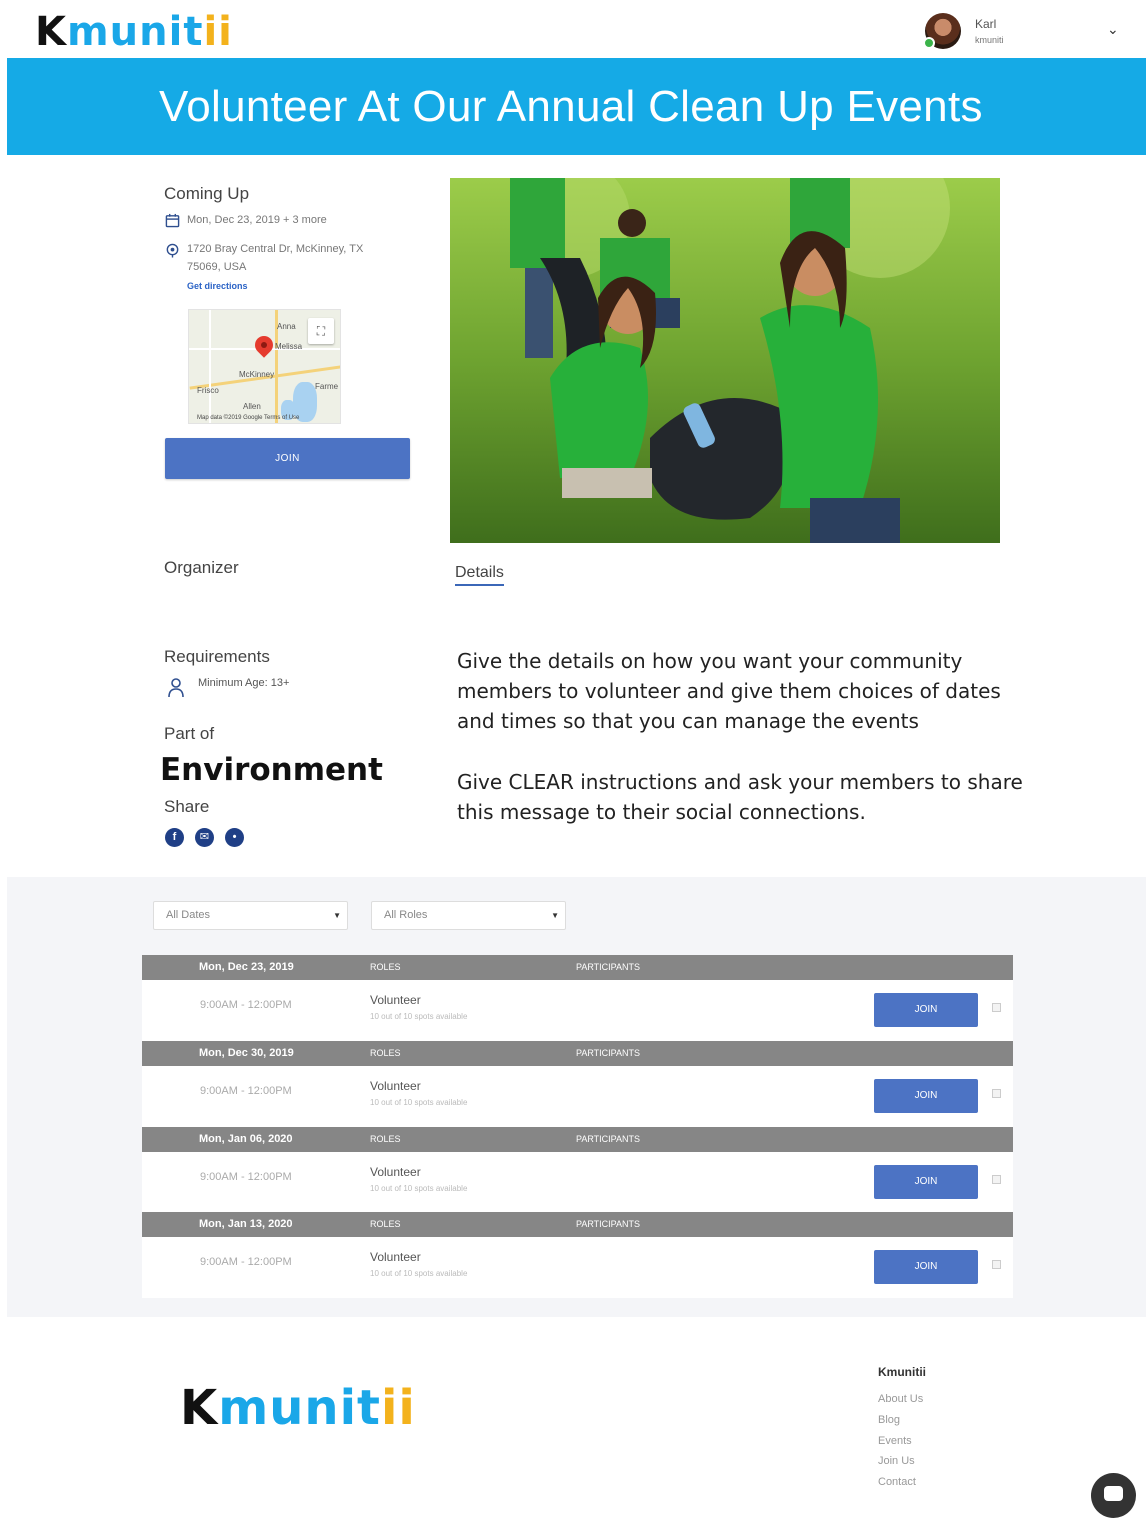  What do you see at coordinates (201, 567) in the screenshot?
I see `organizer-label: Organizer` at bounding box center [201, 567].